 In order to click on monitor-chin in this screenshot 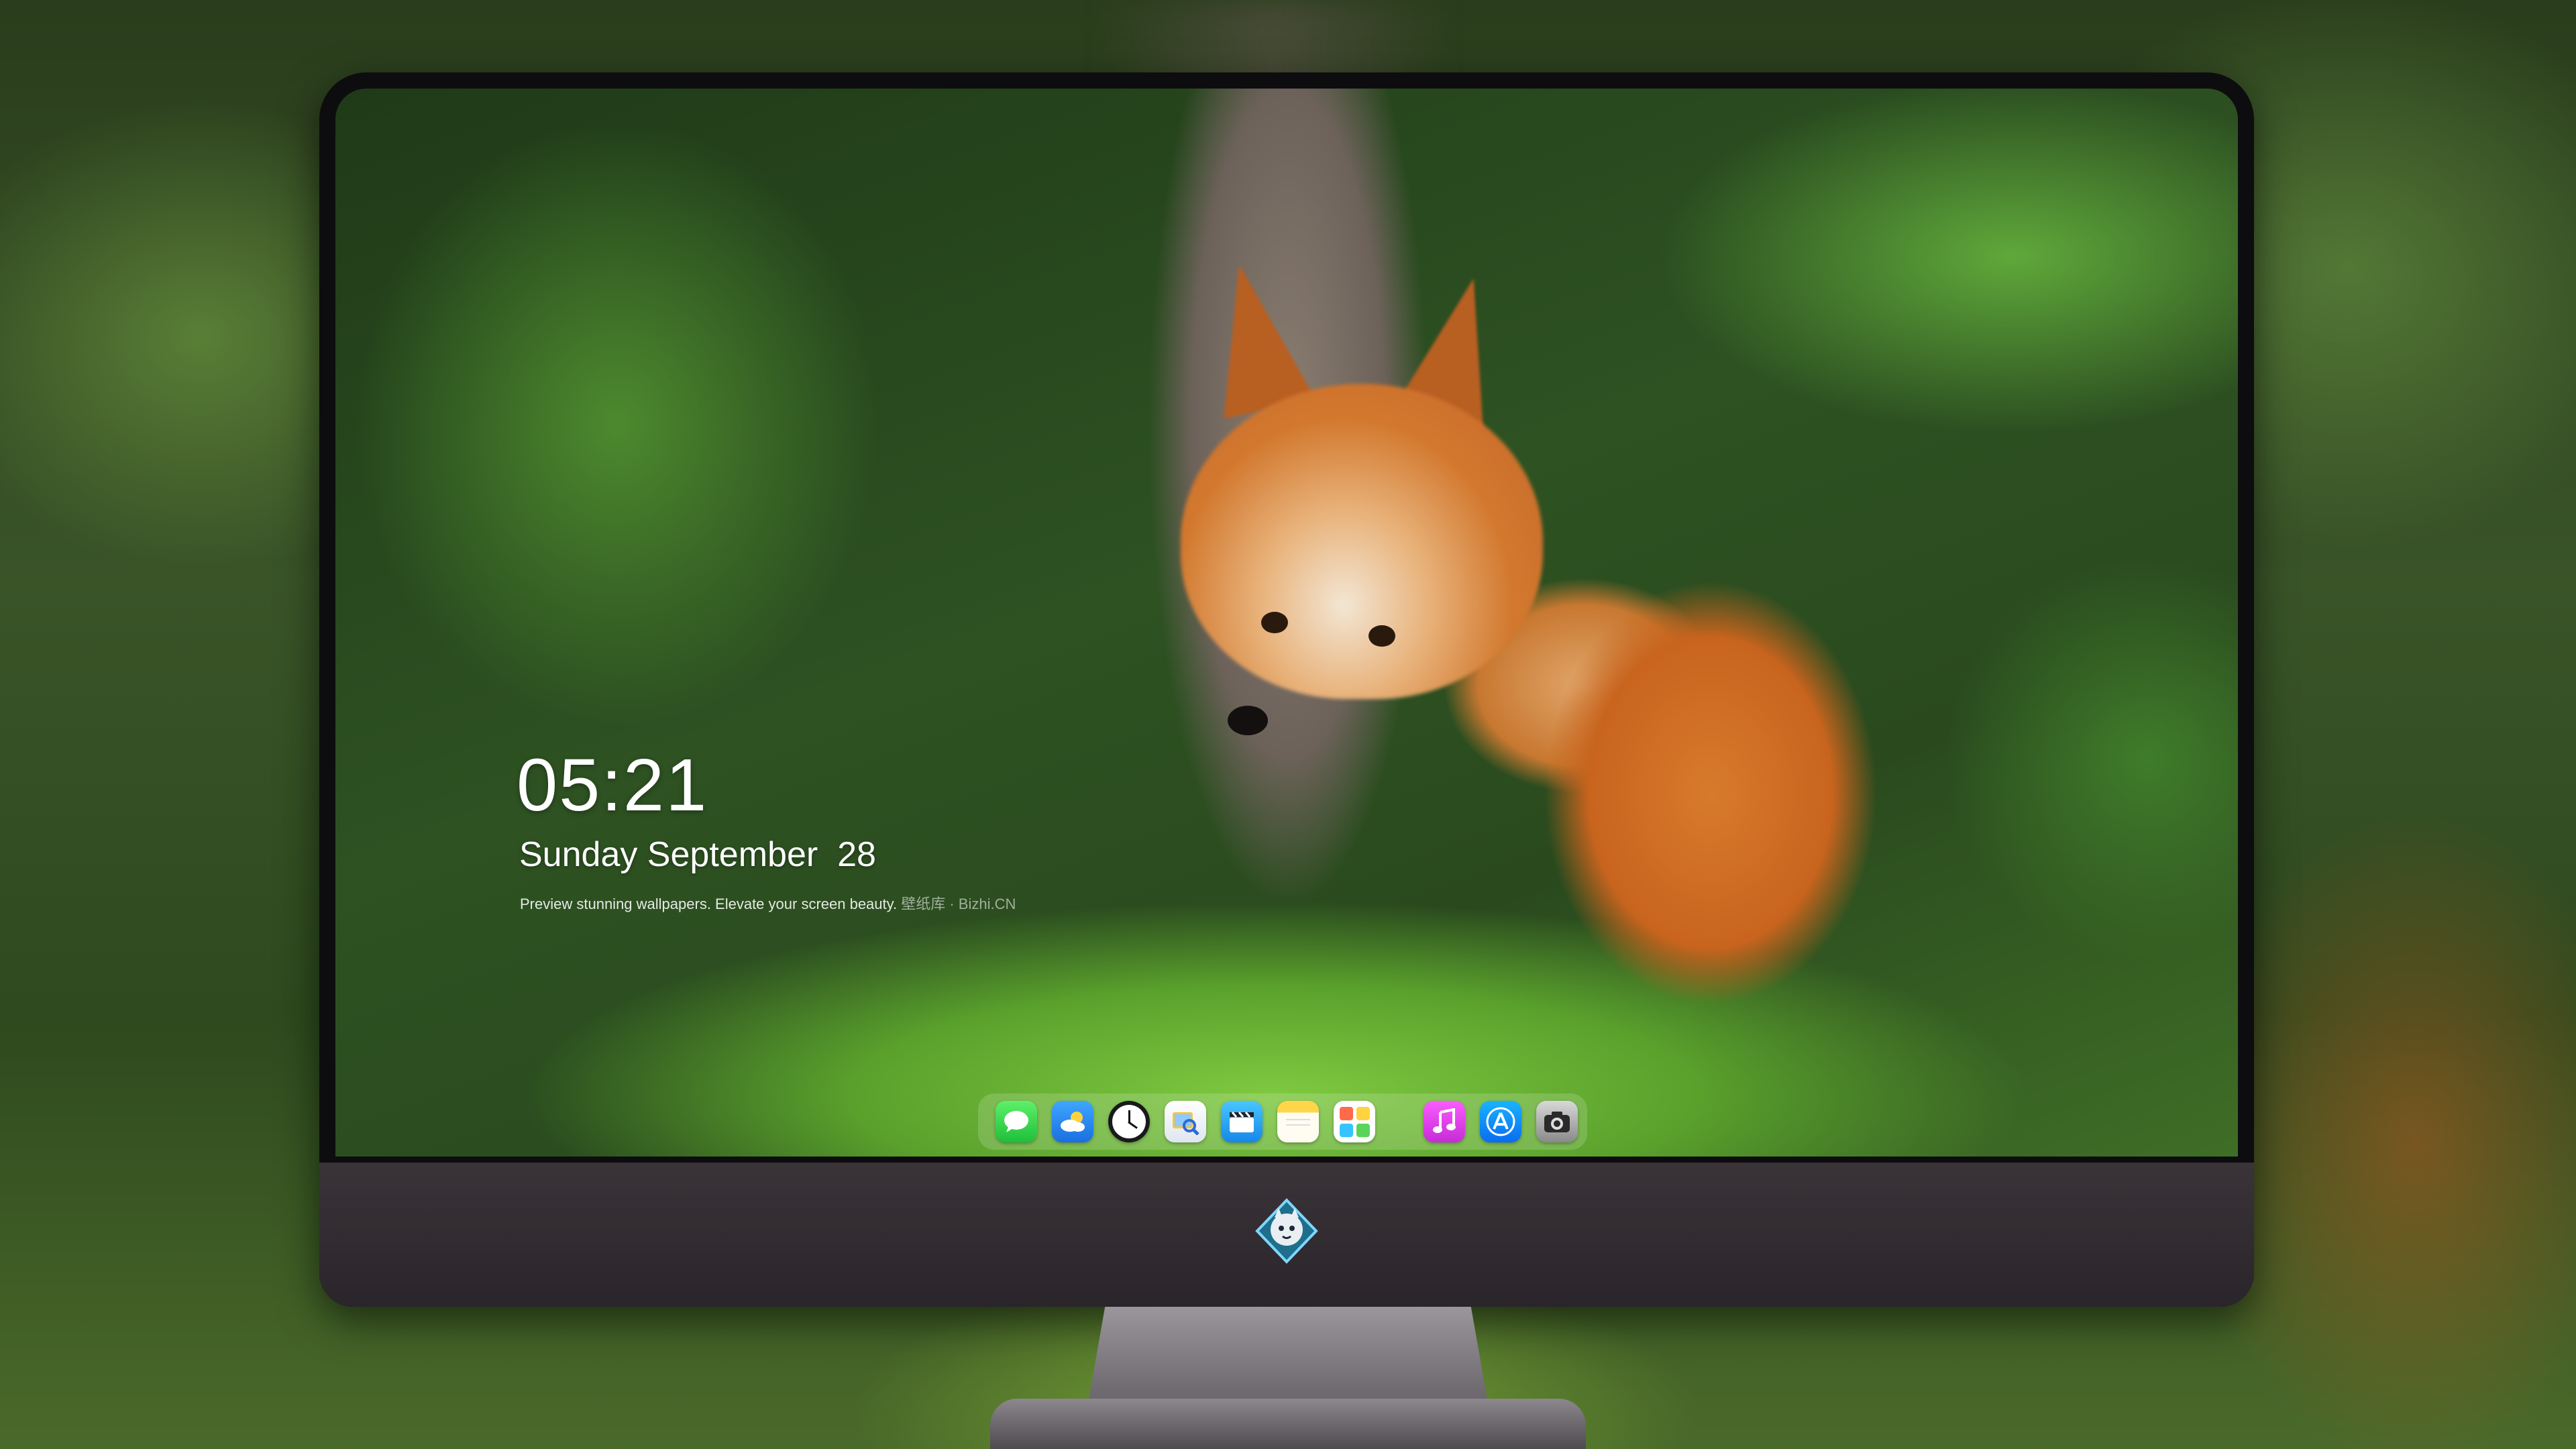, I will do `click(1286, 1235)`.